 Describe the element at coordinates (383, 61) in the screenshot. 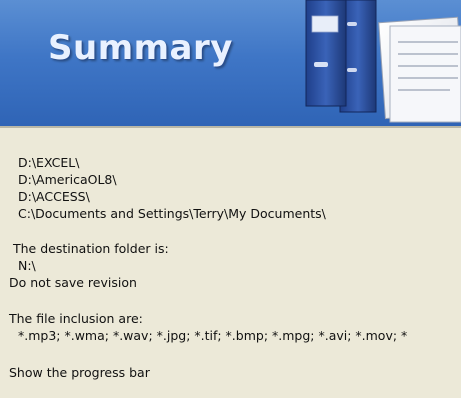

I see `binder-document-icon` at that location.